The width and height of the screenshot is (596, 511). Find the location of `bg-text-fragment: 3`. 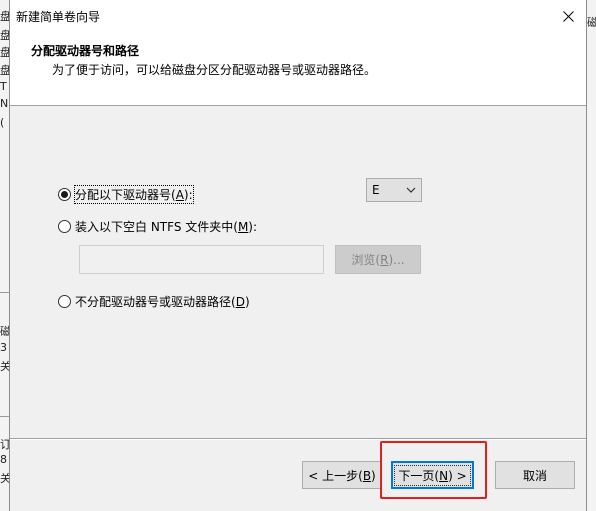

bg-text-fragment: 3 is located at coordinates (3, 347).